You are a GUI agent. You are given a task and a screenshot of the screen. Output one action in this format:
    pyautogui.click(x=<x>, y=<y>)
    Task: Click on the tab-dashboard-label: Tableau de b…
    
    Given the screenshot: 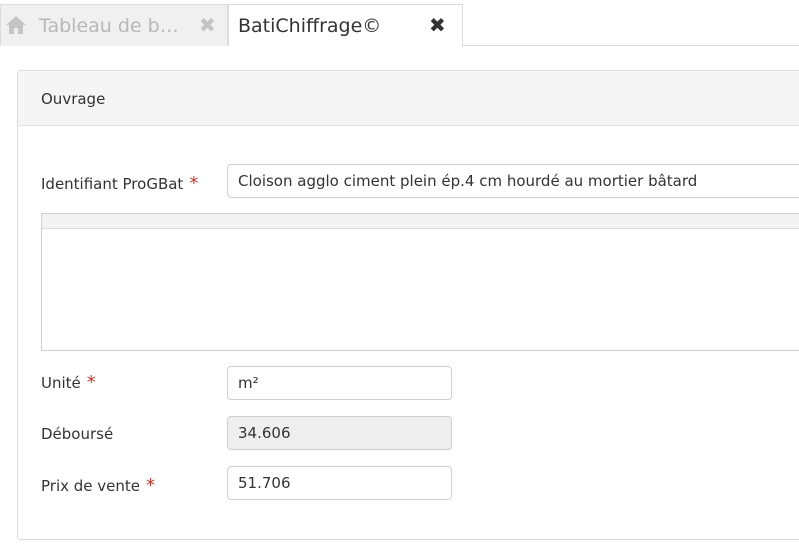 What is the action you would take?
    pyautogui.click(x=109, y=26)
    